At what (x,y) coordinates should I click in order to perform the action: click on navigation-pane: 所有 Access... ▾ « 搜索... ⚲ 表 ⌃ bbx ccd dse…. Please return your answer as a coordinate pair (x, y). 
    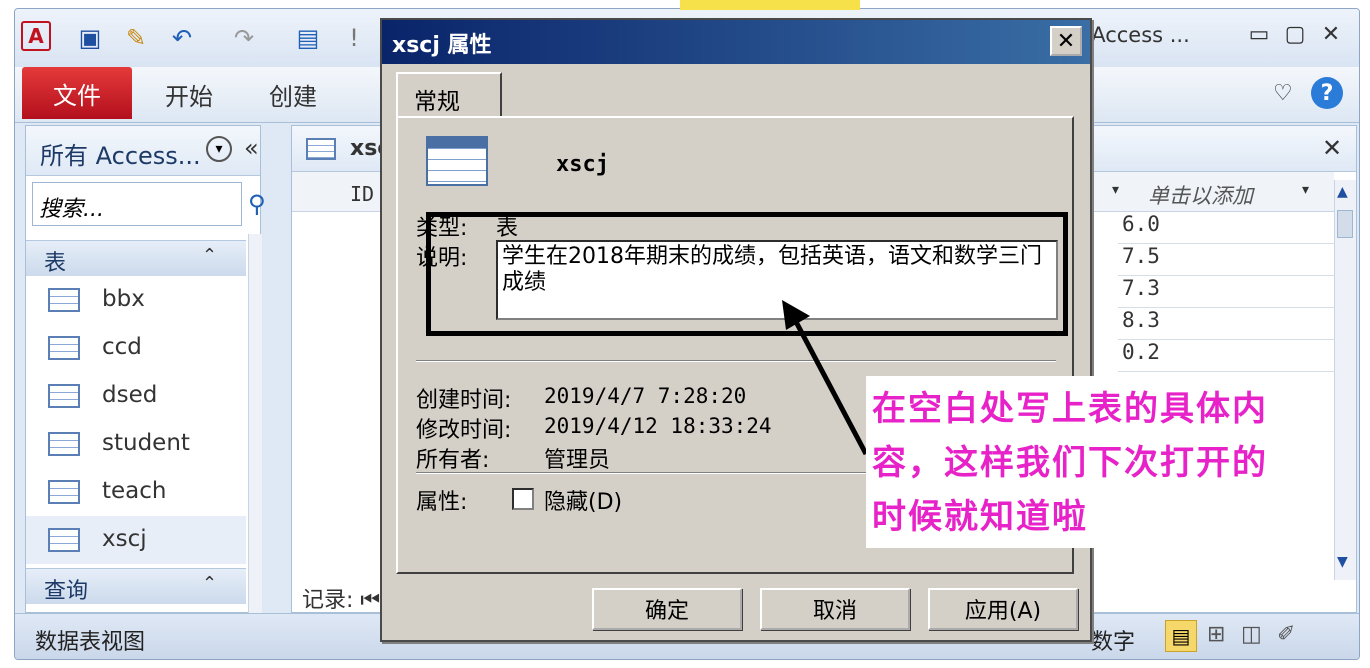
    Looking at the image, I should click on (145, 369).